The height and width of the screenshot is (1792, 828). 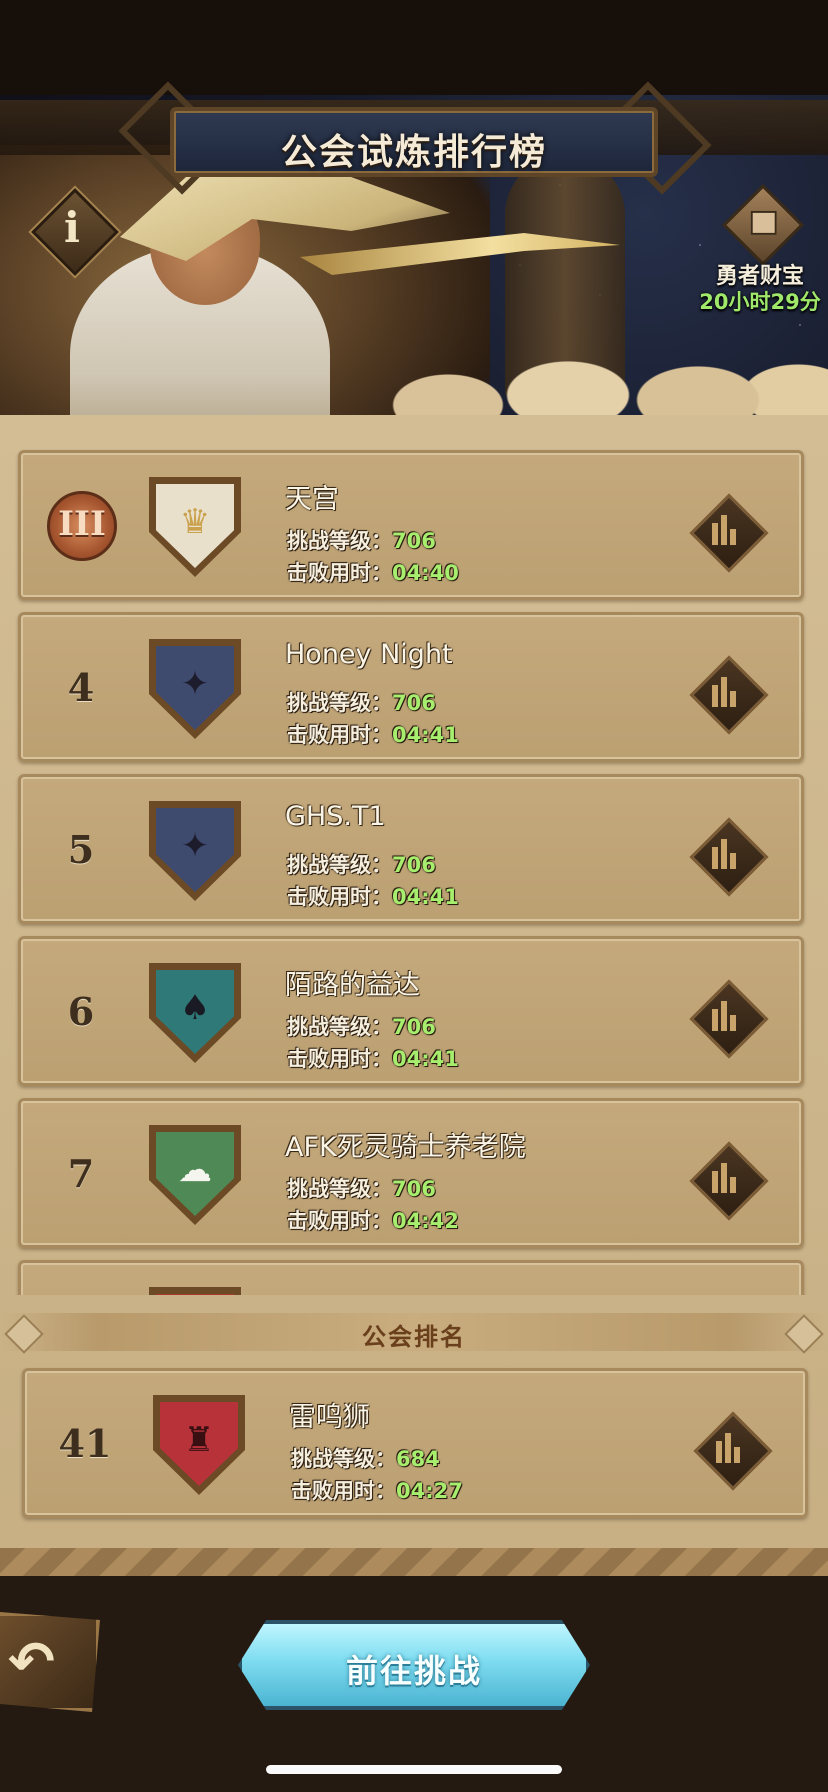 What do you see at coordinates (411, 1011) in the screenshot?
I see `ranking-row: 6 ♠ 陌路的益达 挑战等级：706 击败用时：04:41` at bounding box center [411, 1011].